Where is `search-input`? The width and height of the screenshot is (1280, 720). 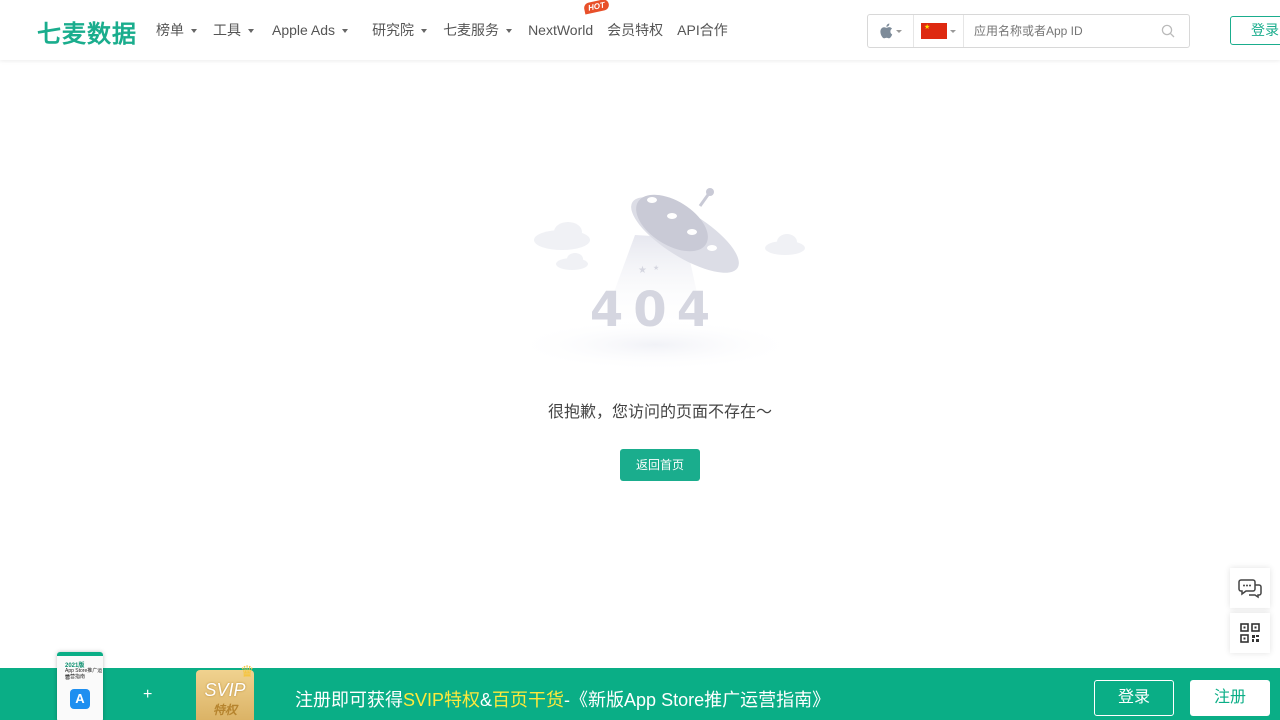
search-input is located at coordinates (1064, 31).